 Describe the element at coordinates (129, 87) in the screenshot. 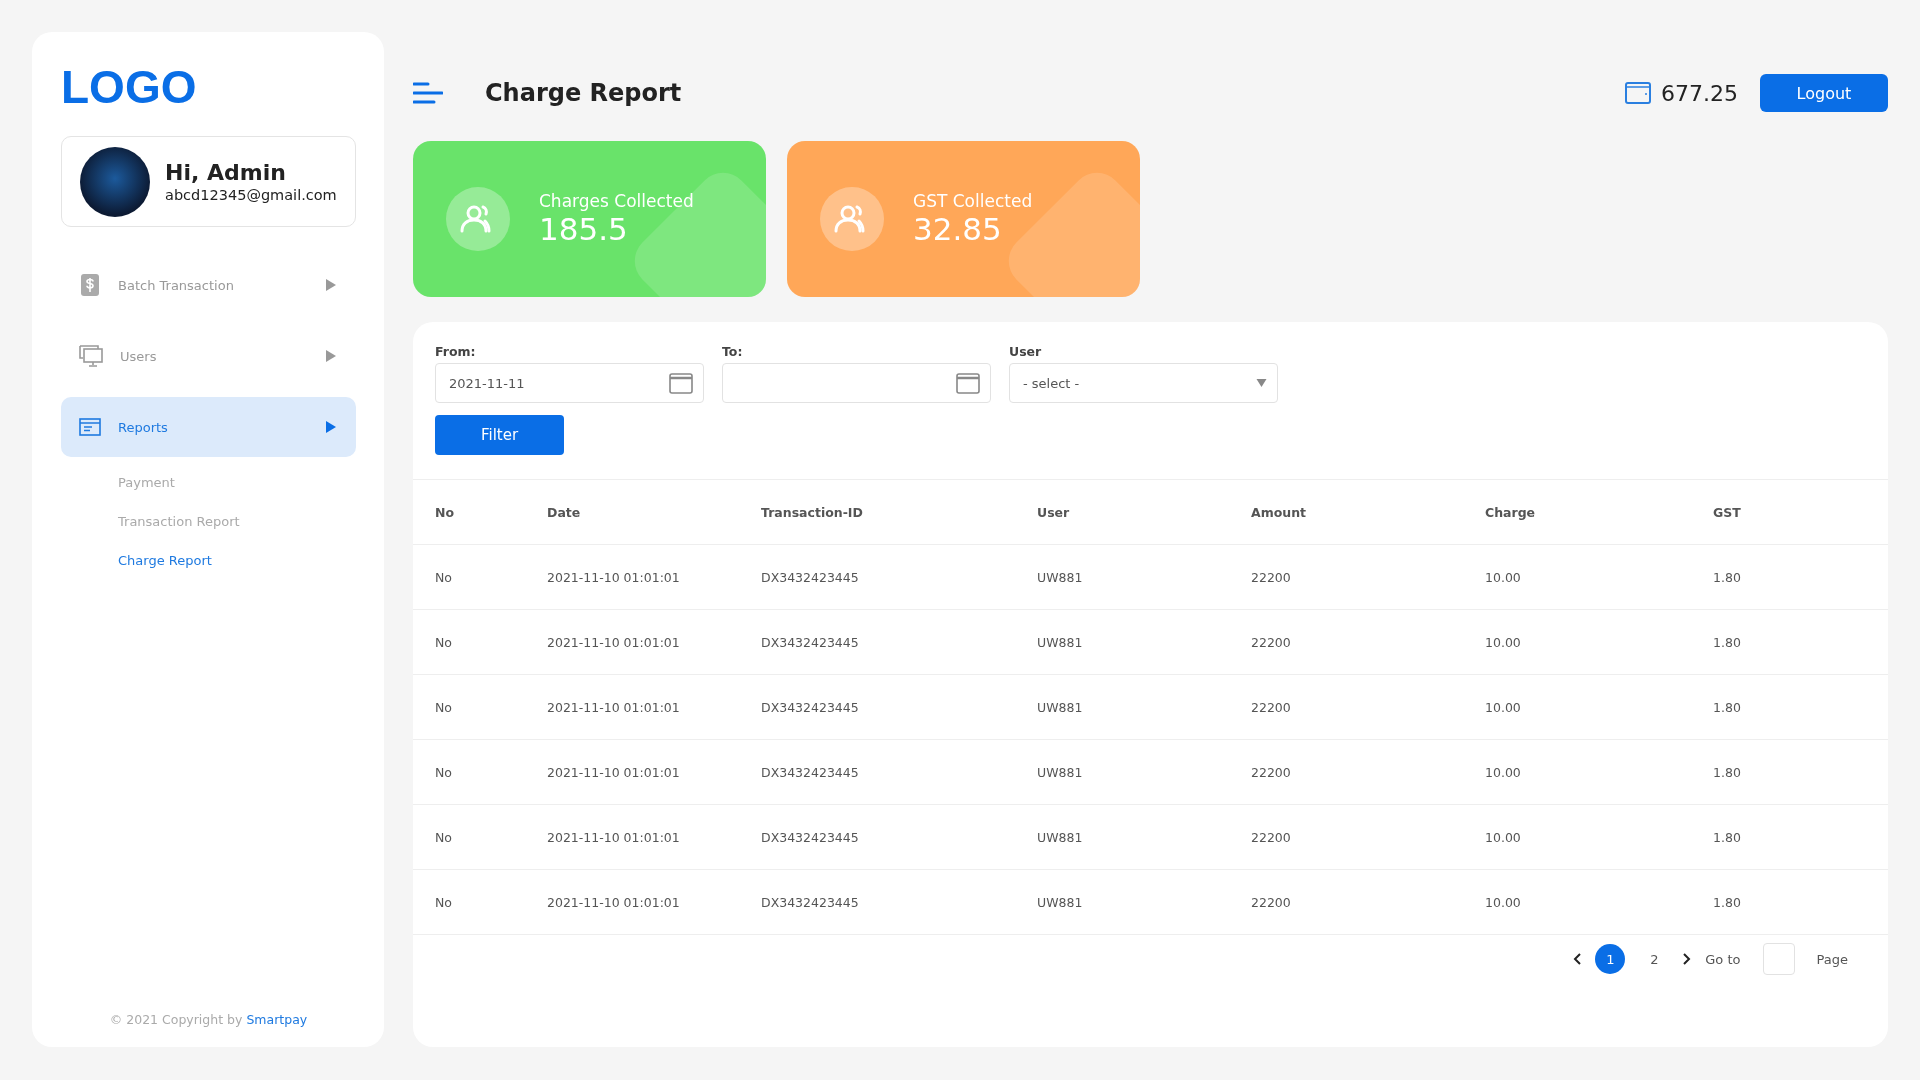

I see `logo: LOGO` at that location.